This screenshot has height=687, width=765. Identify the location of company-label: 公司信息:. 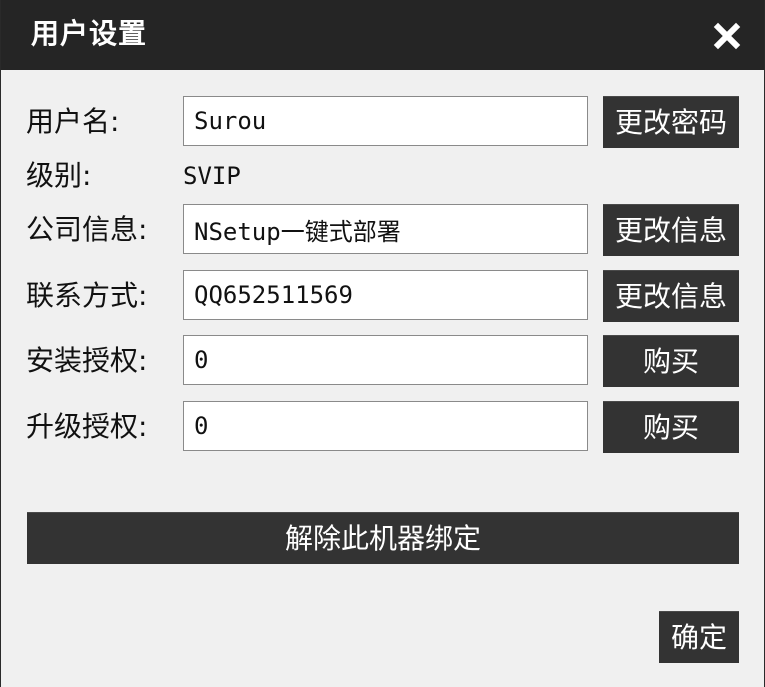
(87, 229).